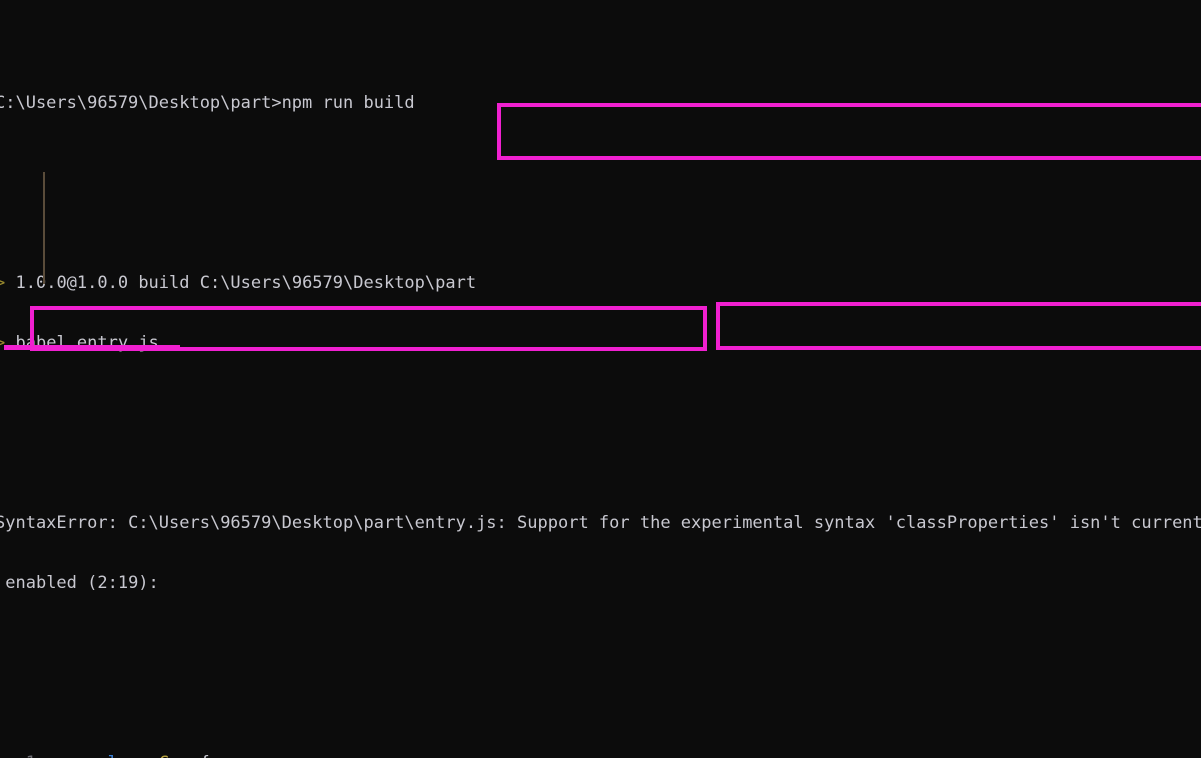 The width and height of the screenshot is (1201, 758). Describe the element at coordinates (122, 755) in the screenshot. I see `token-keyword-class: class` at that location.